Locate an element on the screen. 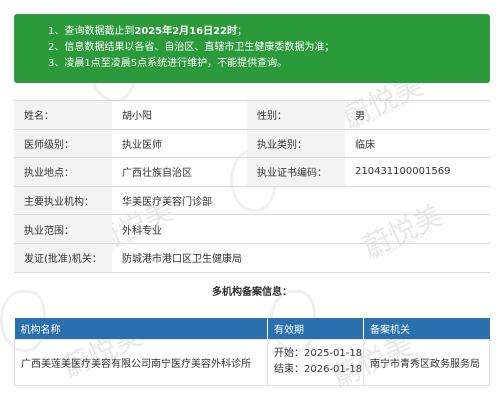 The image size is (500, 401). category-label: 执业类别： is located at coordinates (296, 144).